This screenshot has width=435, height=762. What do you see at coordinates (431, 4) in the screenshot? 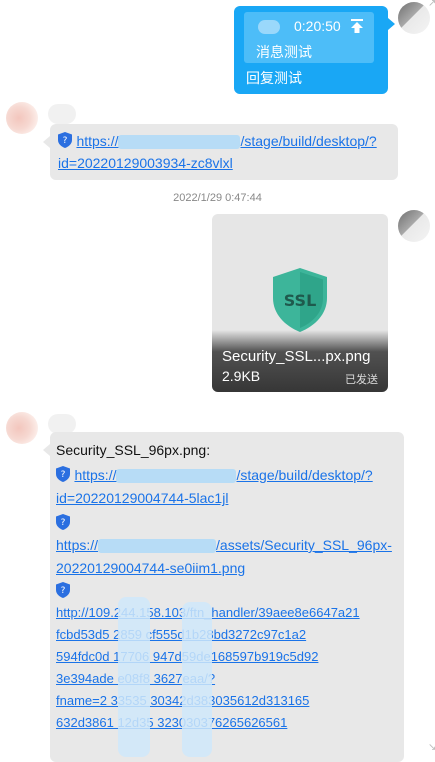
I see `corner-arrow-icon: ↗` at bounding box center [431, 4].